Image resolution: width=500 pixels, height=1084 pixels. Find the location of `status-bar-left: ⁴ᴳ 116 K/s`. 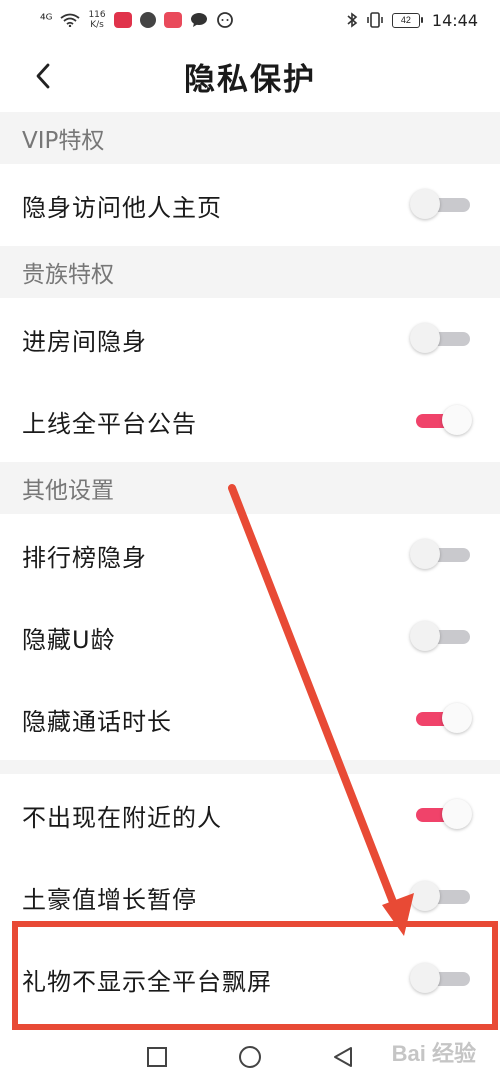

status-bar-left: ⁴ᴳ 116 K/s is located at coordinates (137, 20).